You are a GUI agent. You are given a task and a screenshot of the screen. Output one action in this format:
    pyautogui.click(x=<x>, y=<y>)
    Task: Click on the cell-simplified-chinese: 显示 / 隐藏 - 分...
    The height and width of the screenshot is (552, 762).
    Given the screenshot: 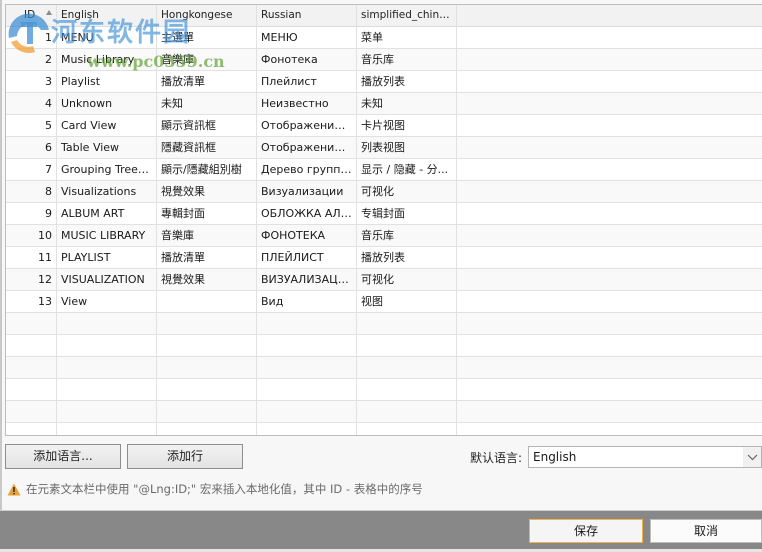 What is the action you would take?
    pyautogui.click(x=407, y=169)
    